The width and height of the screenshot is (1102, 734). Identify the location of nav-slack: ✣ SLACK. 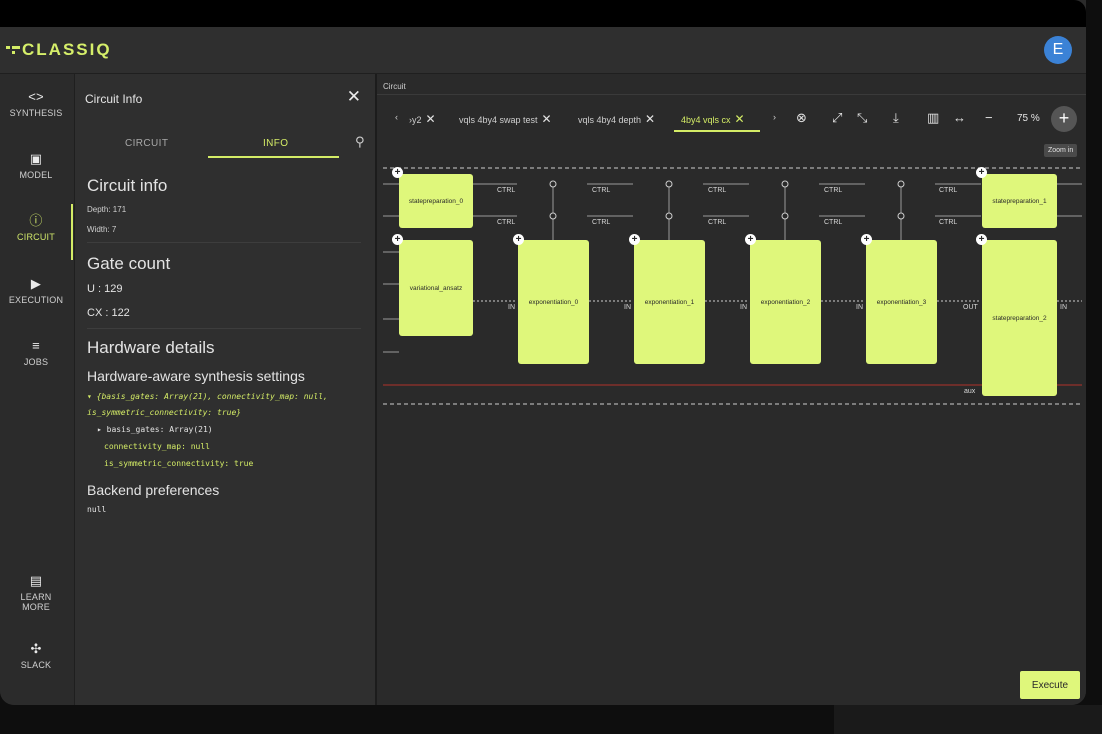
(36, 656).